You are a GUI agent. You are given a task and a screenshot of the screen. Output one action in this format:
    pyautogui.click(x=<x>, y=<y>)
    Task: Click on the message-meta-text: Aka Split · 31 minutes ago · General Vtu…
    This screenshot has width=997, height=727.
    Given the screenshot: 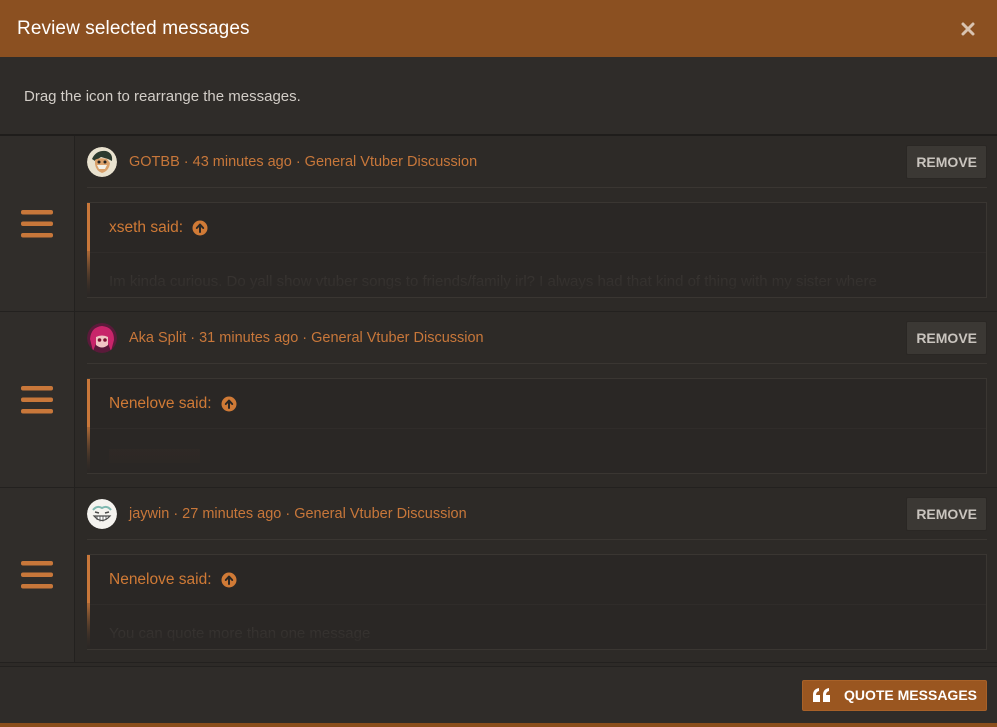 What is the action you would take?
    pyautogui.click(x=306, y=338)
    